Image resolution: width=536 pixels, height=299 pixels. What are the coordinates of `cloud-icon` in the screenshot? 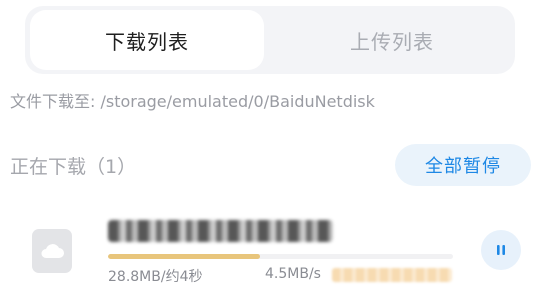 It's located at (52, 251).